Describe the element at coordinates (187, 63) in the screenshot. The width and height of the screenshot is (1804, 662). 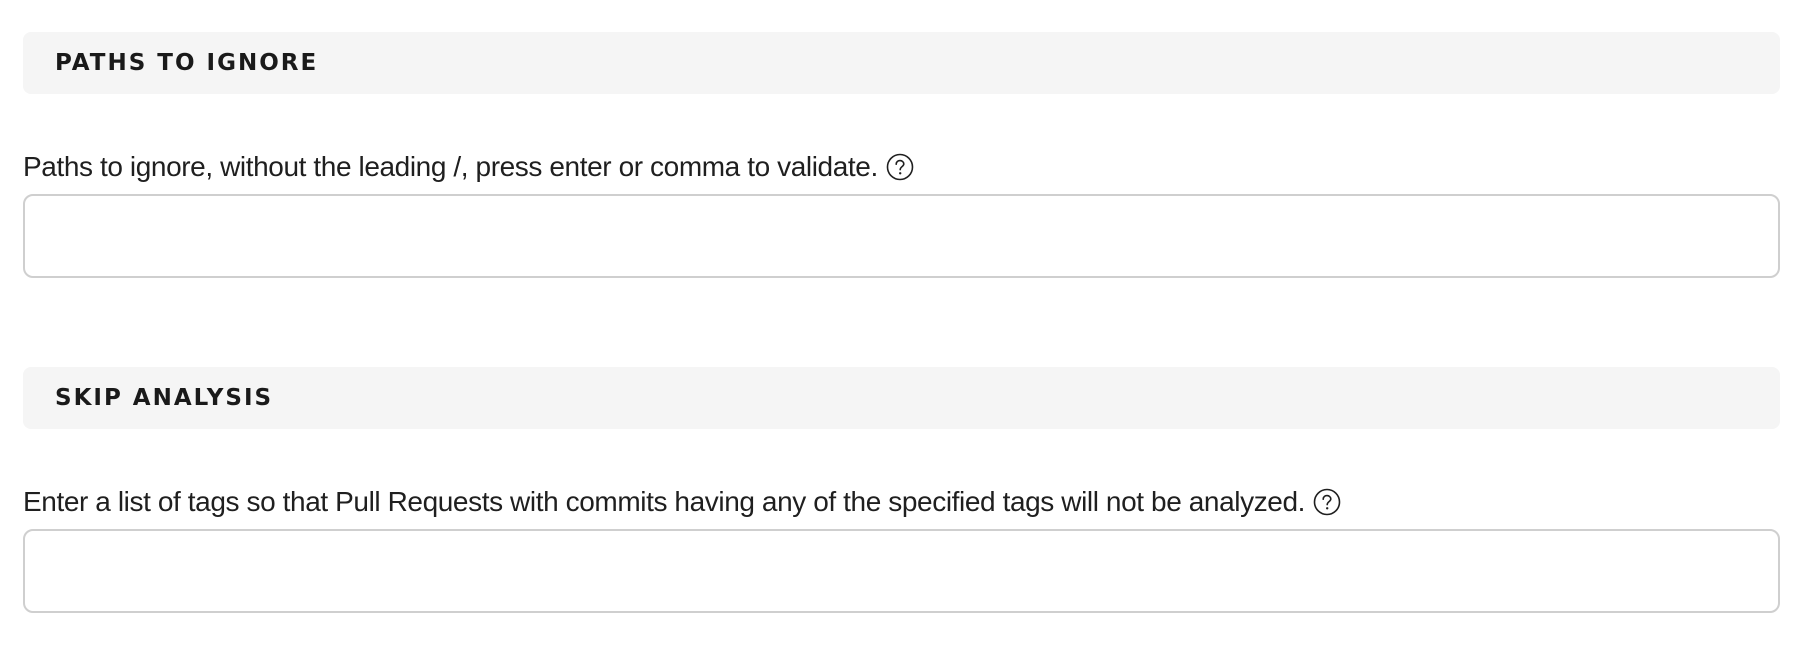
I see `section-title: PATHS TO IGNORE` at that location.